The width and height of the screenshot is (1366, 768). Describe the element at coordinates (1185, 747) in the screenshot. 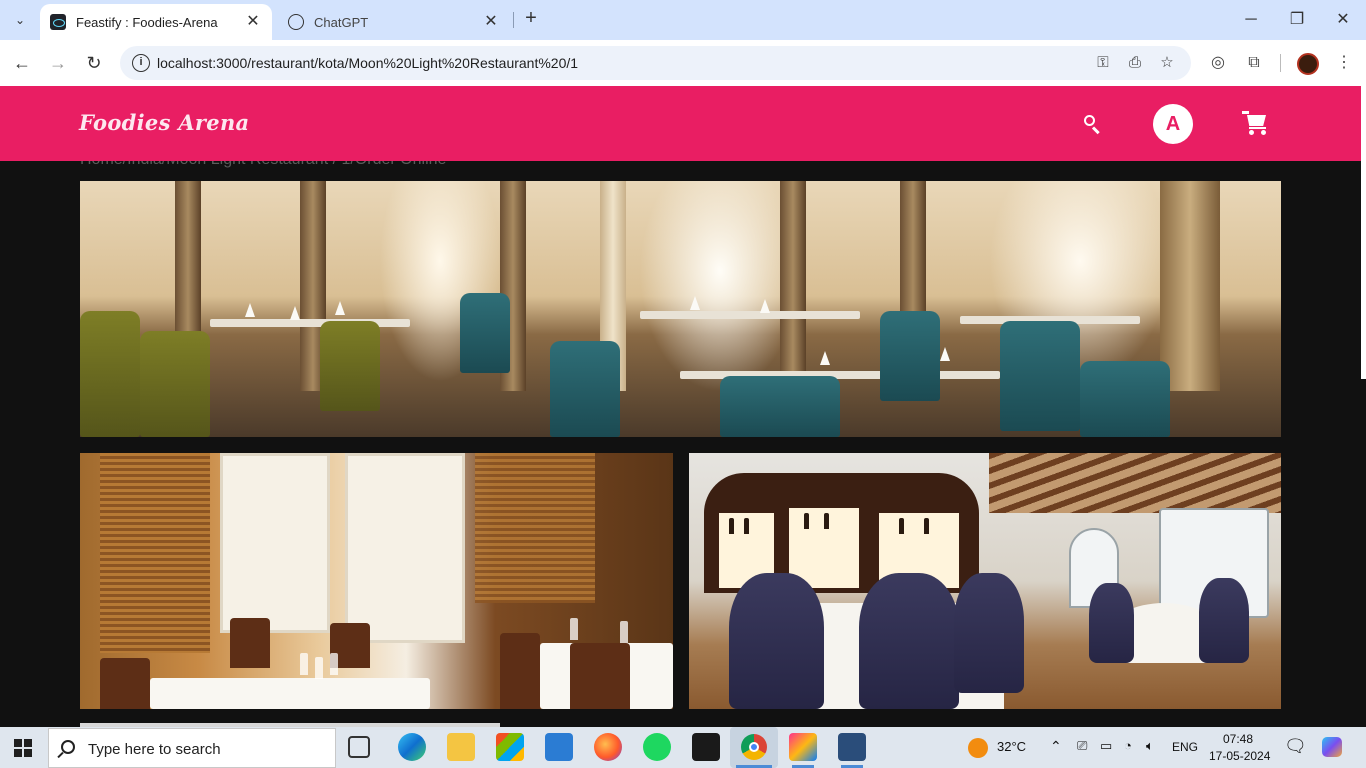

I see `language-indicator: ENG` at that location.